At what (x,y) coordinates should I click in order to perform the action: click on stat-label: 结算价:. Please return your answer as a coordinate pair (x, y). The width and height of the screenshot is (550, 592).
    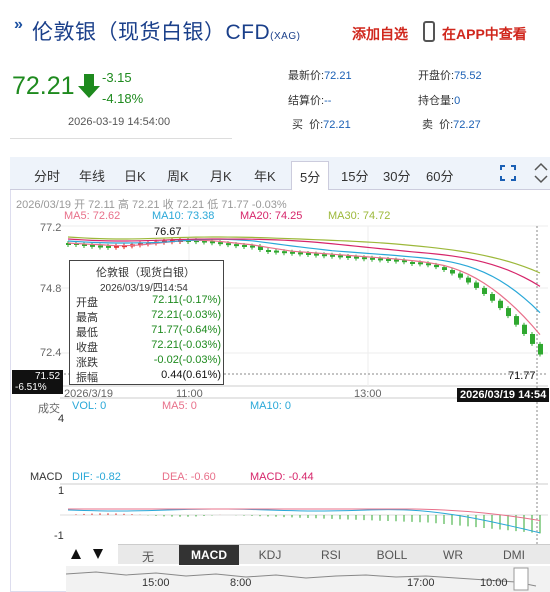
    Looking at the image, I should click on (306, 101).